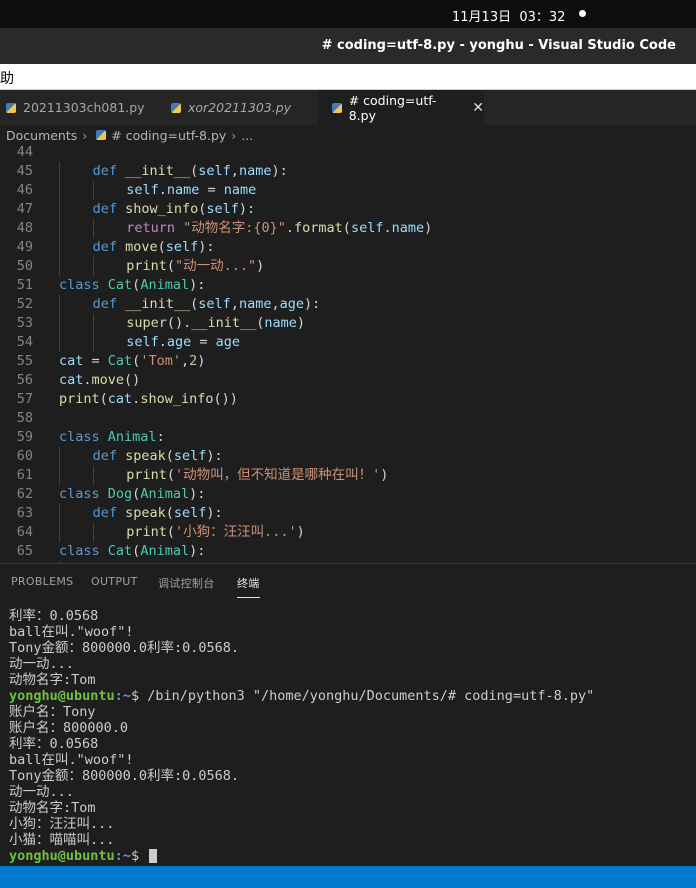 The image size is (696, 888). Describe the element at coordinates (165, 494) in the screenshot. I see `code-token: Animal` at that location.